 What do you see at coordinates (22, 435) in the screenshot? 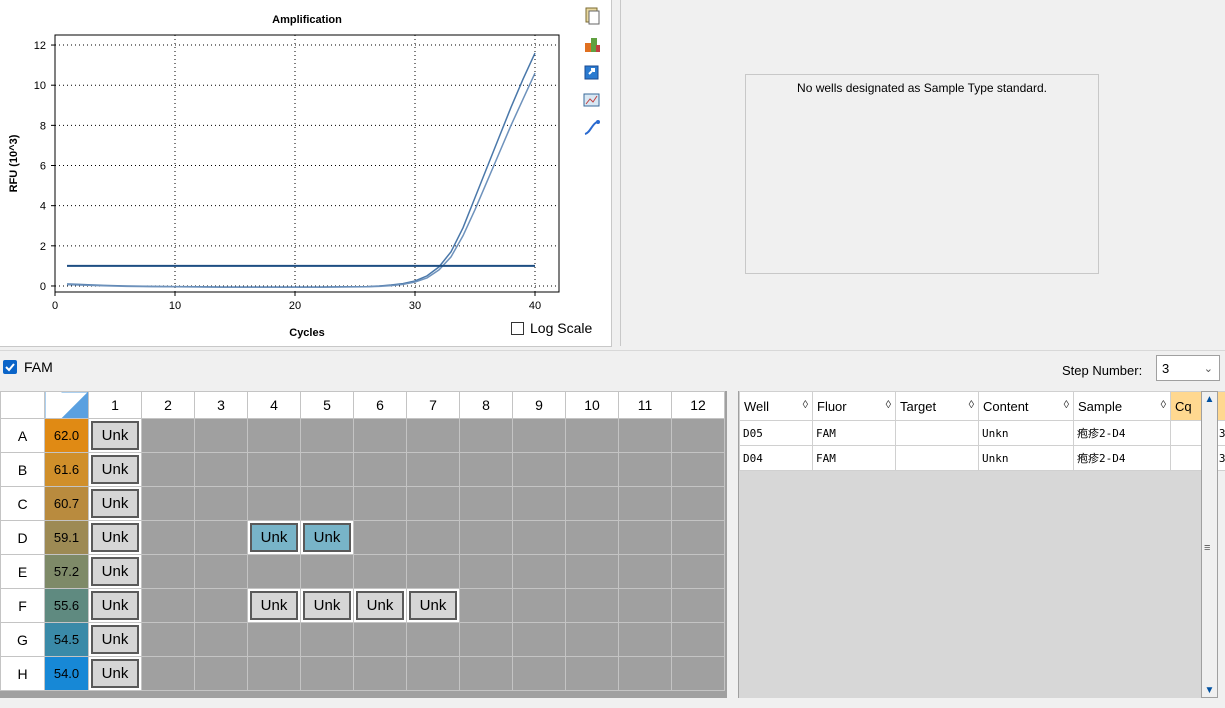
I see `plate-row-header: A` at bounding box center [22, 435].